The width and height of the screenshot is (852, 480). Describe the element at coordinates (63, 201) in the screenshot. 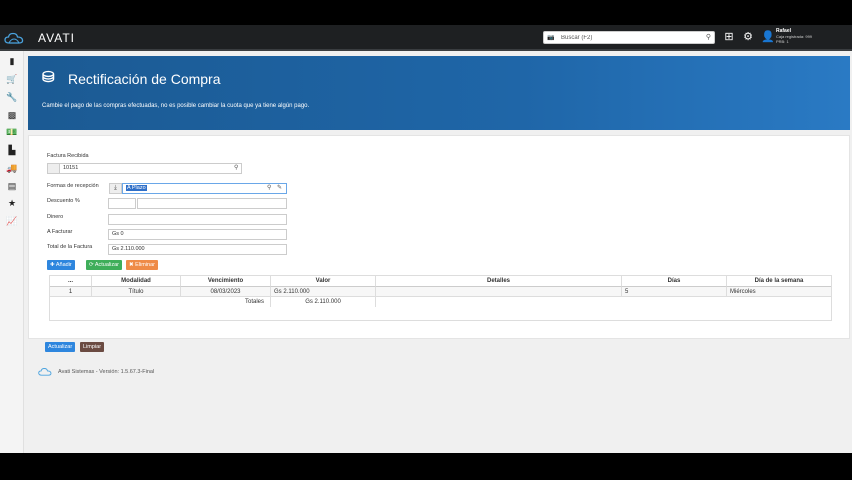

I see `descuento-label: Descuento %` at that location.